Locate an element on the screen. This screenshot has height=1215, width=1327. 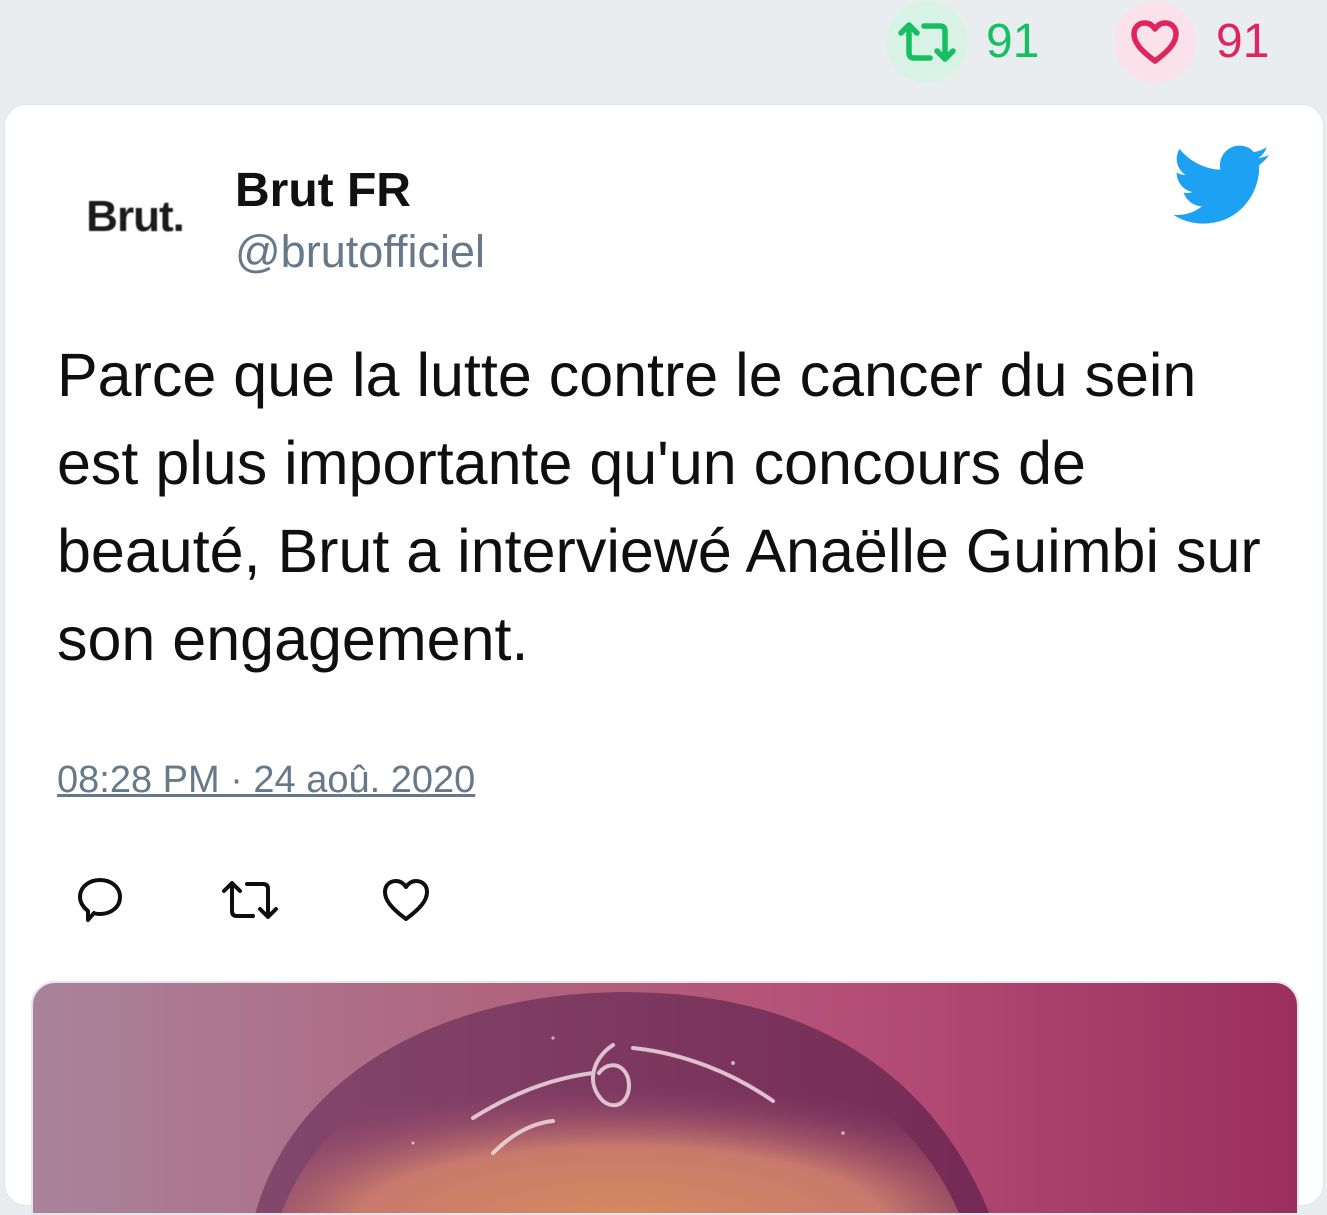
previous-tweet-stats: 91 91 is located at coordinates (663, 50).